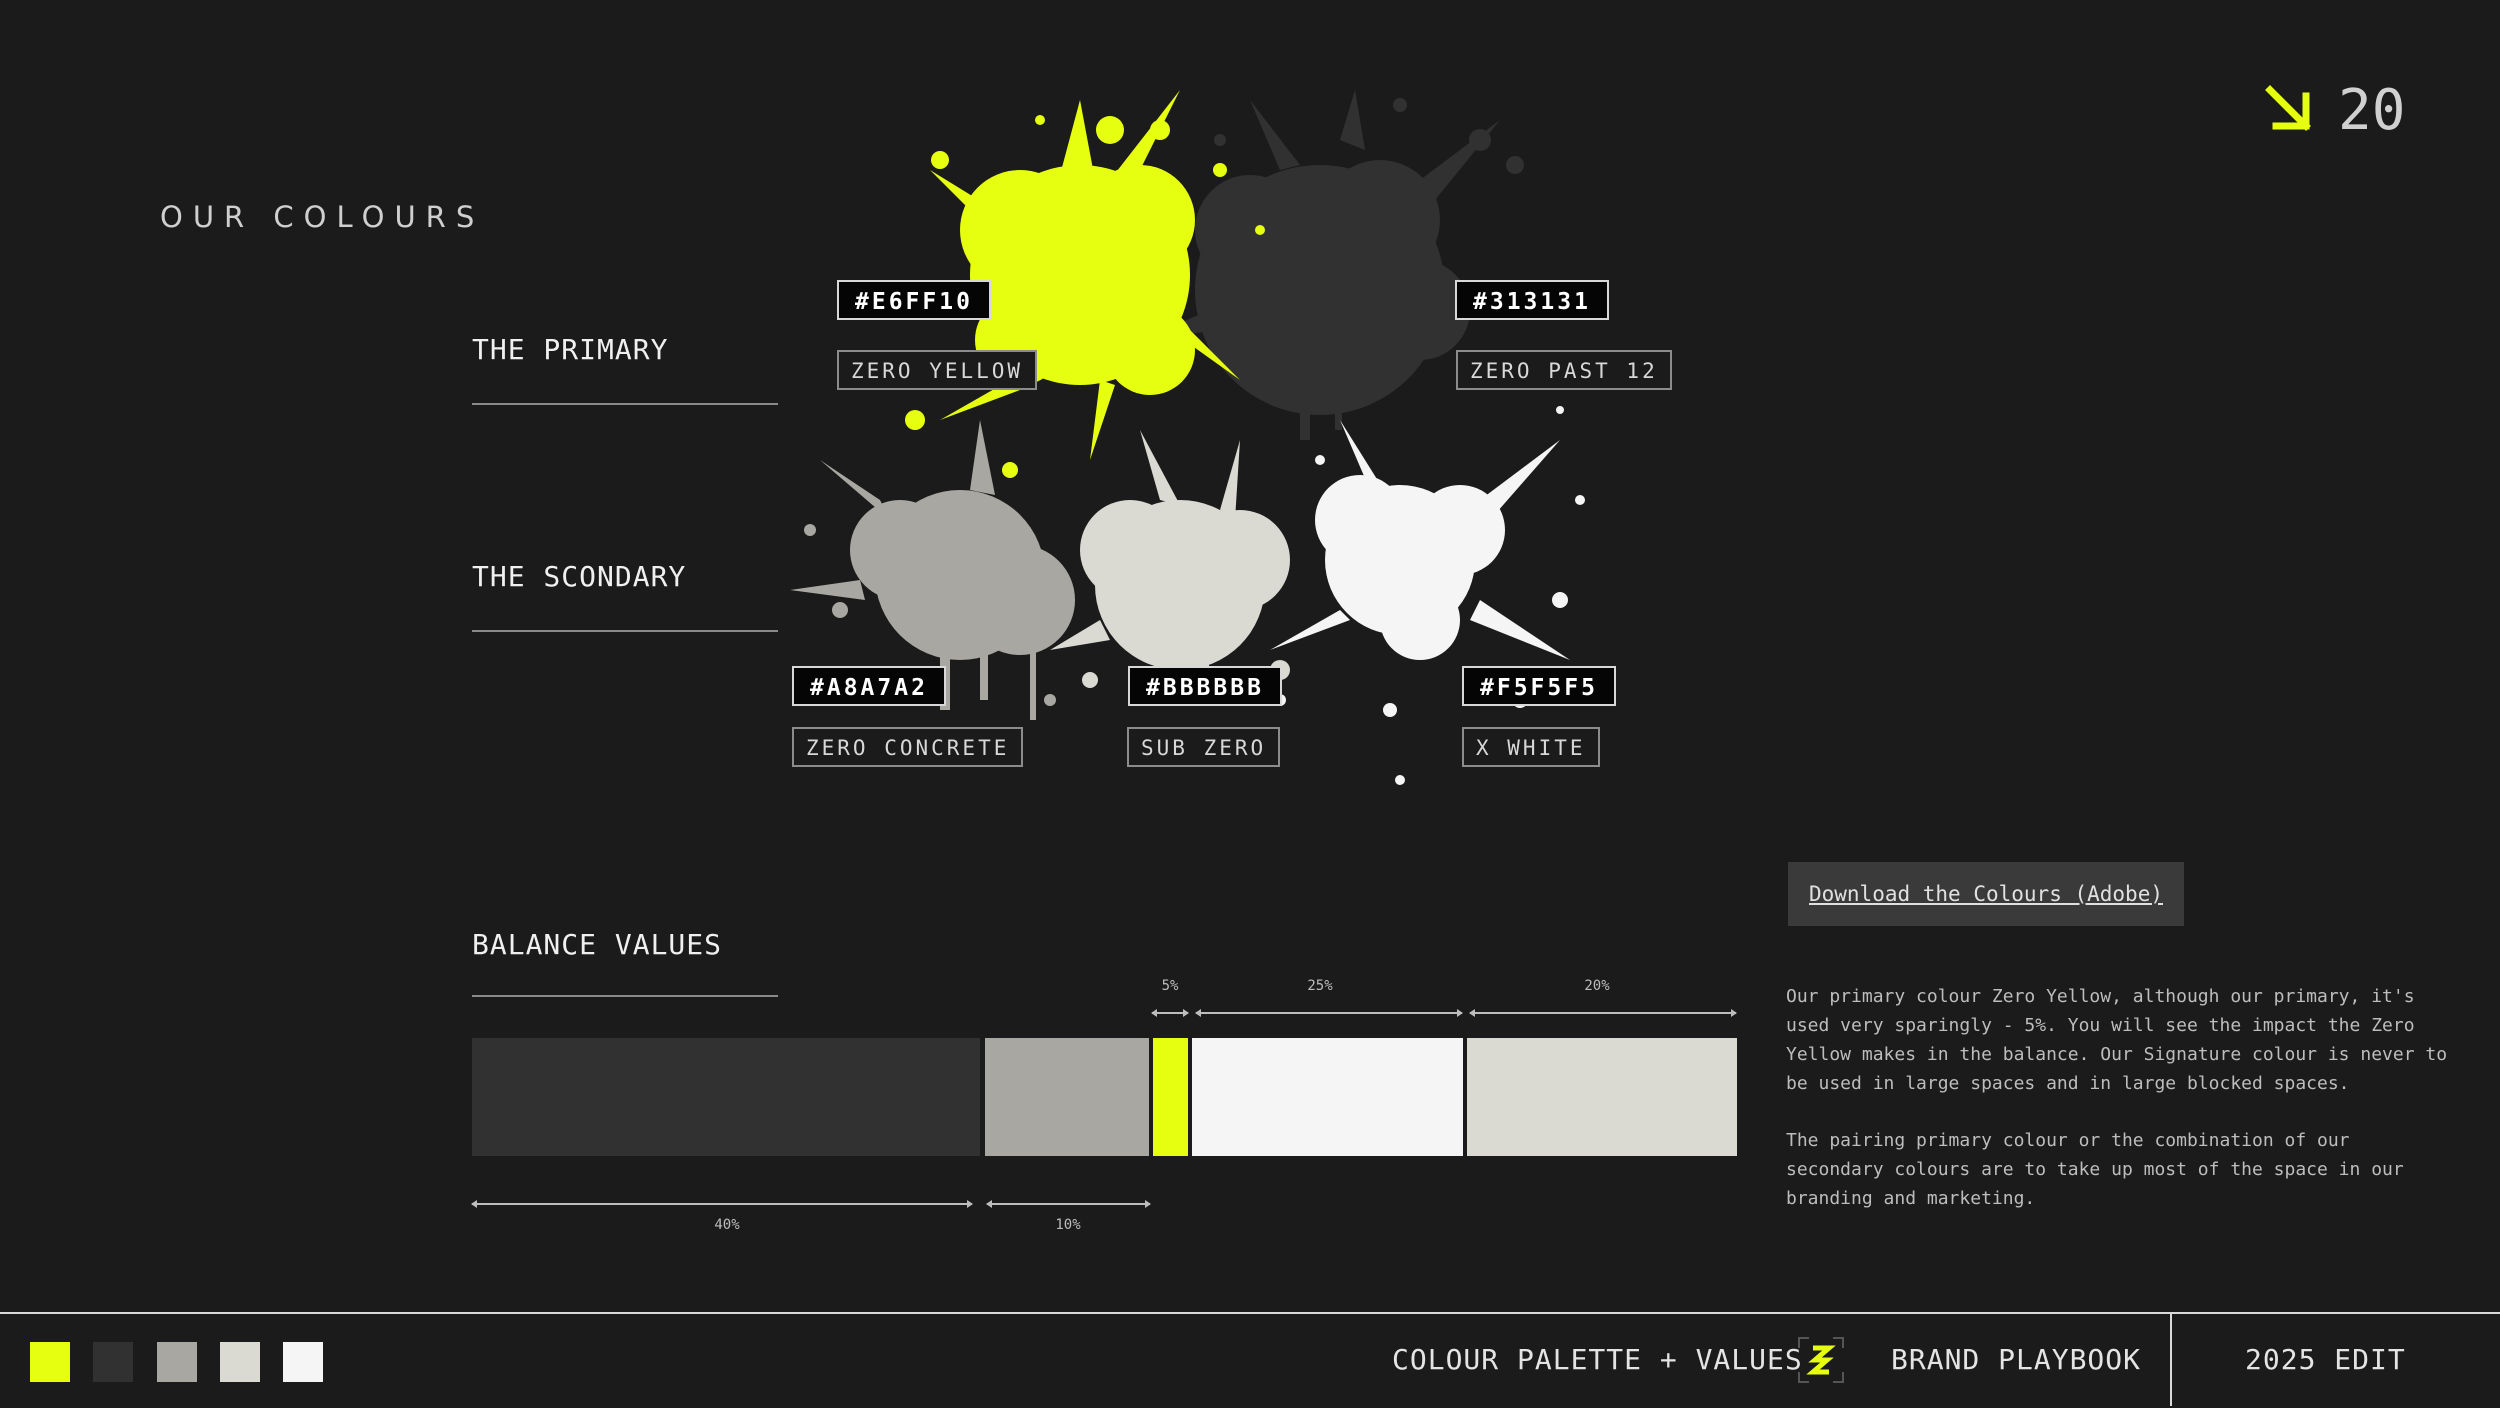 The height and width of the screenshot is (1408, 2500). What do you see at coordinates (177, 1362) in the screenshot?
I see `footer-swatch-zero-concrete` at bounding box center [177, 1362].